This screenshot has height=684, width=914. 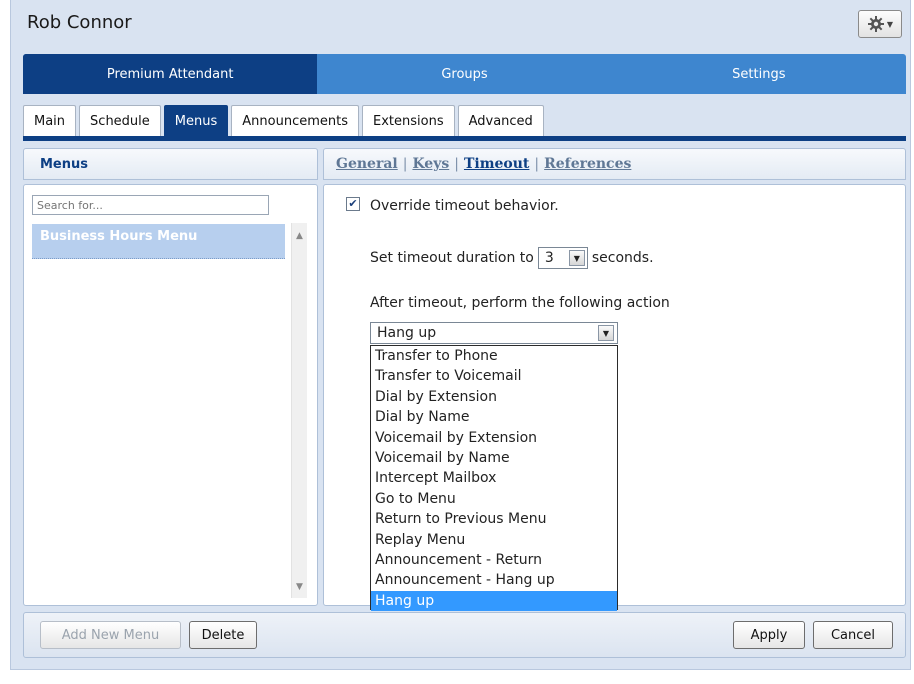 What do you see at coordinates (367, 164) in the screenshot?
I see `detail-tab-general: General` at bounding box center [367, 164].